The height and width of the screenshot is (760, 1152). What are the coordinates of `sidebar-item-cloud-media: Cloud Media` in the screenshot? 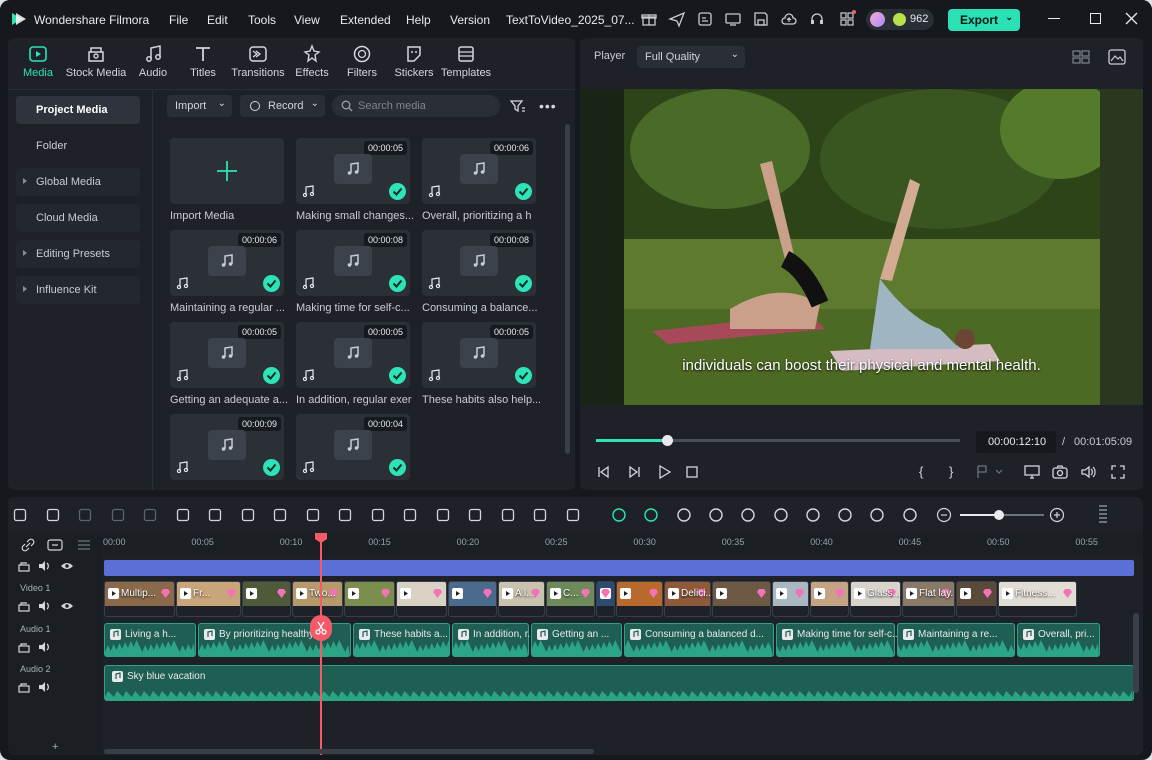 It's located at (78, 218).